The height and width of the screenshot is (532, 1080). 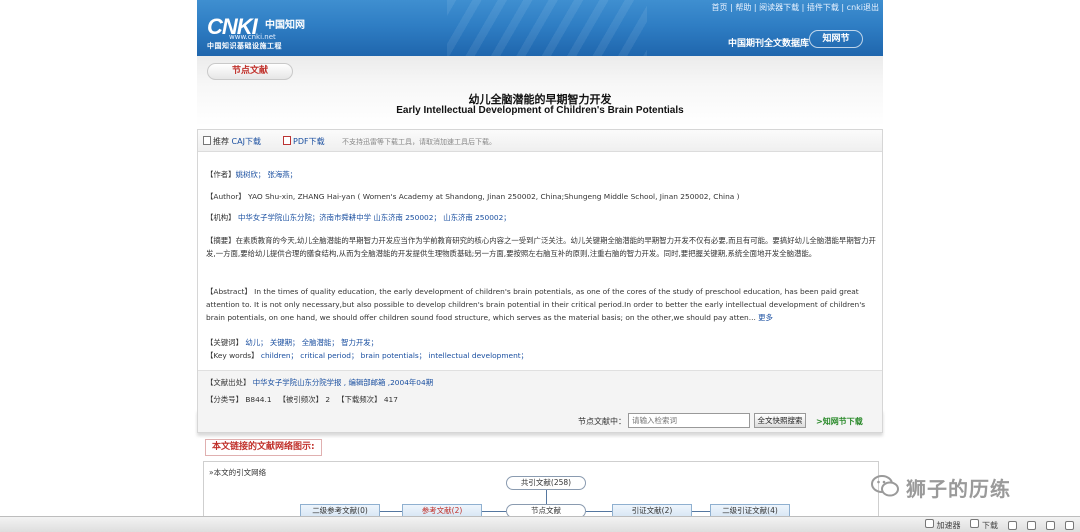 I want to click on download-note: 不支持迅雷等下载工具，请取消加速工具后下载。, so click(x=419, y=142).